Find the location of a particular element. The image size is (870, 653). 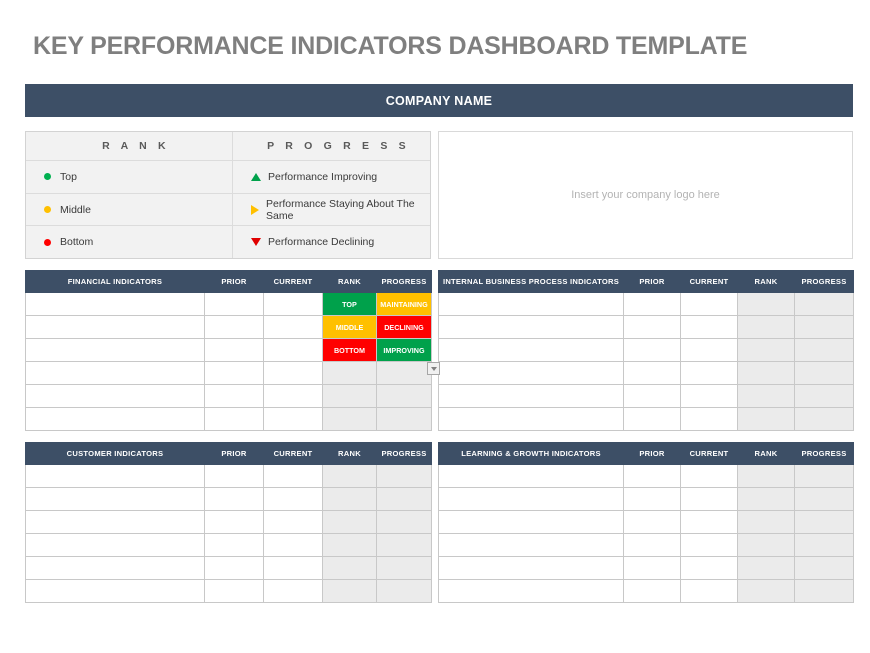

company-name-banner: COMPANY NAME is located at coordinates (439, 100).